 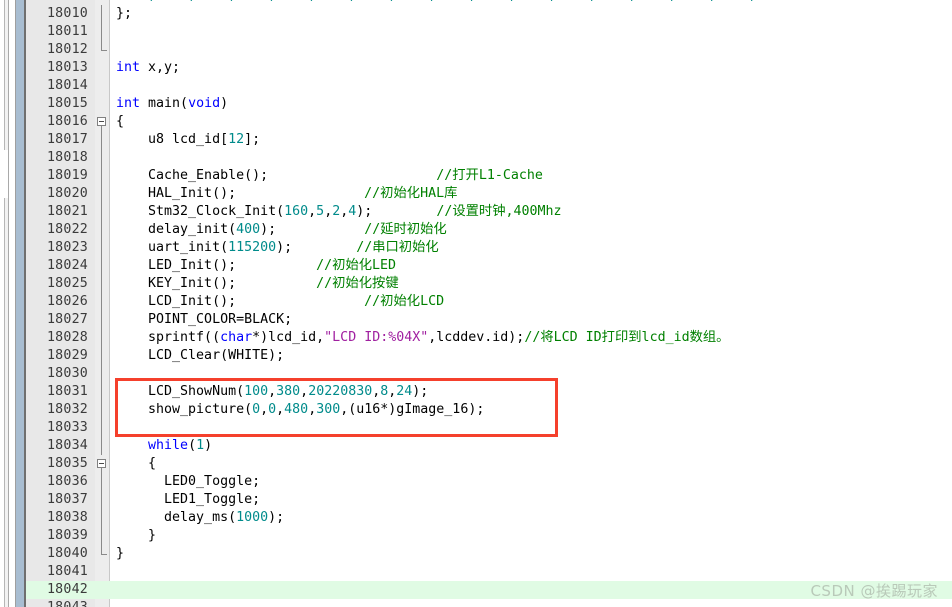 What do you see at coordinates (489, 536) in the screenshot?
I see `code-line: 18039 }` at bounding box center [489, 536].